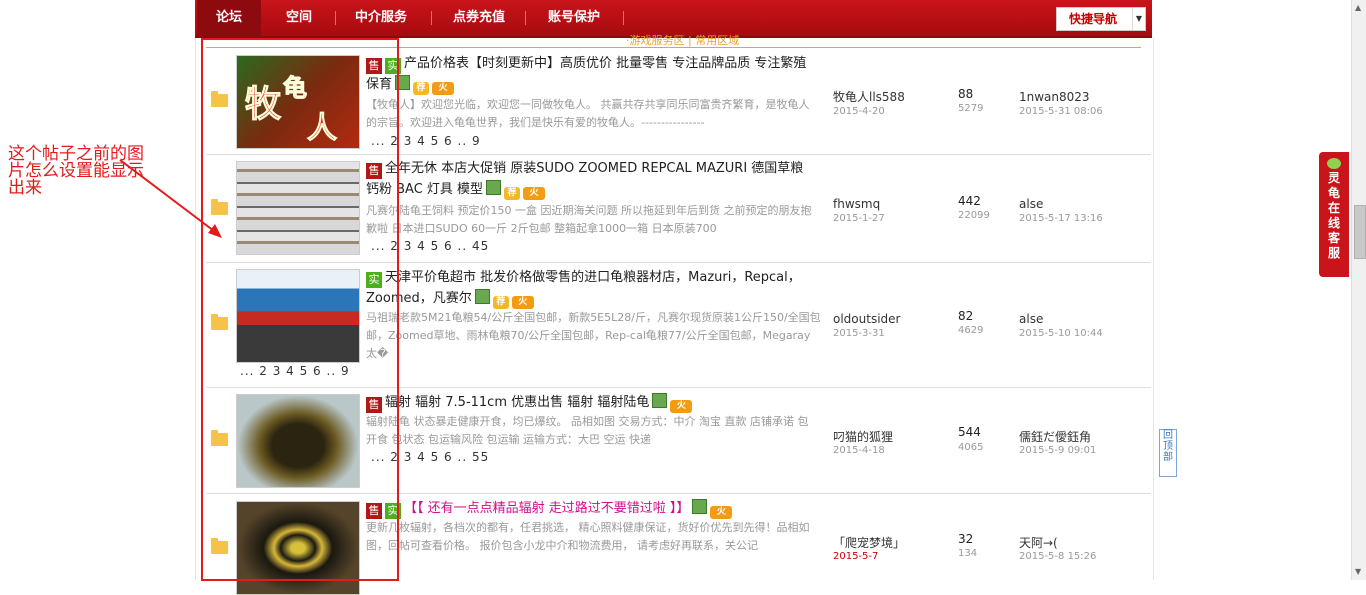 The height and width of the screenshot is (595, 1366). I want to click on tab-account-protection: 账号保护, so click(574, 18).